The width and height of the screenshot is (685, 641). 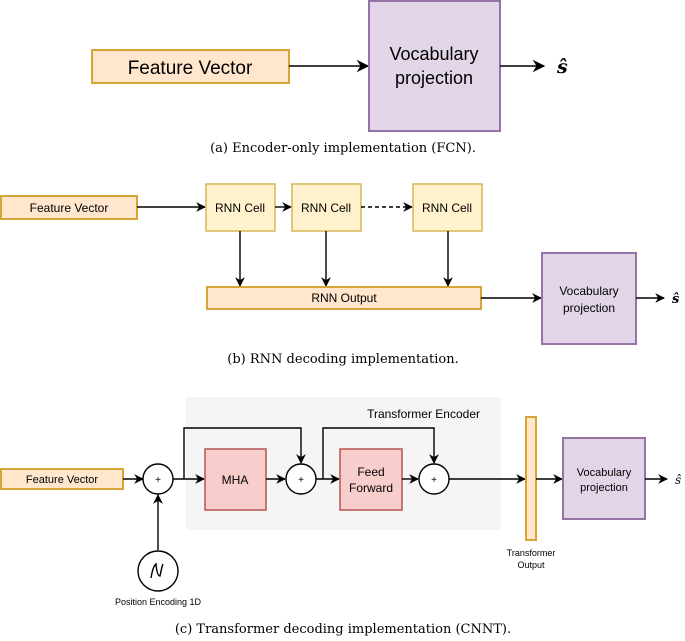 I want to click on vocab-projection-box-a, so click(x=434, y=66).